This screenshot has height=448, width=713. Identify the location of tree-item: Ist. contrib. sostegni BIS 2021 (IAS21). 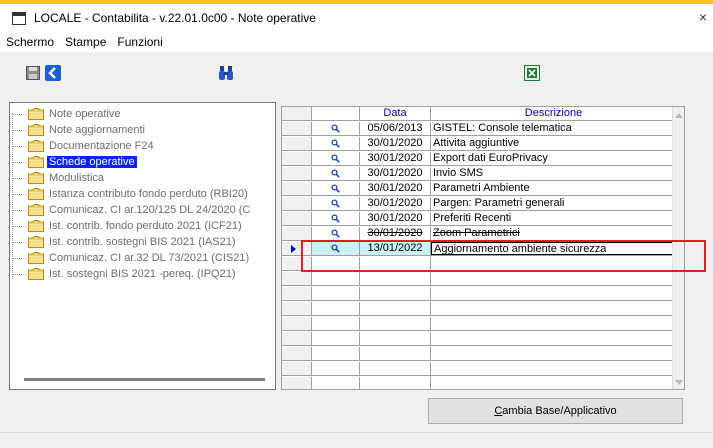
(124, 242).